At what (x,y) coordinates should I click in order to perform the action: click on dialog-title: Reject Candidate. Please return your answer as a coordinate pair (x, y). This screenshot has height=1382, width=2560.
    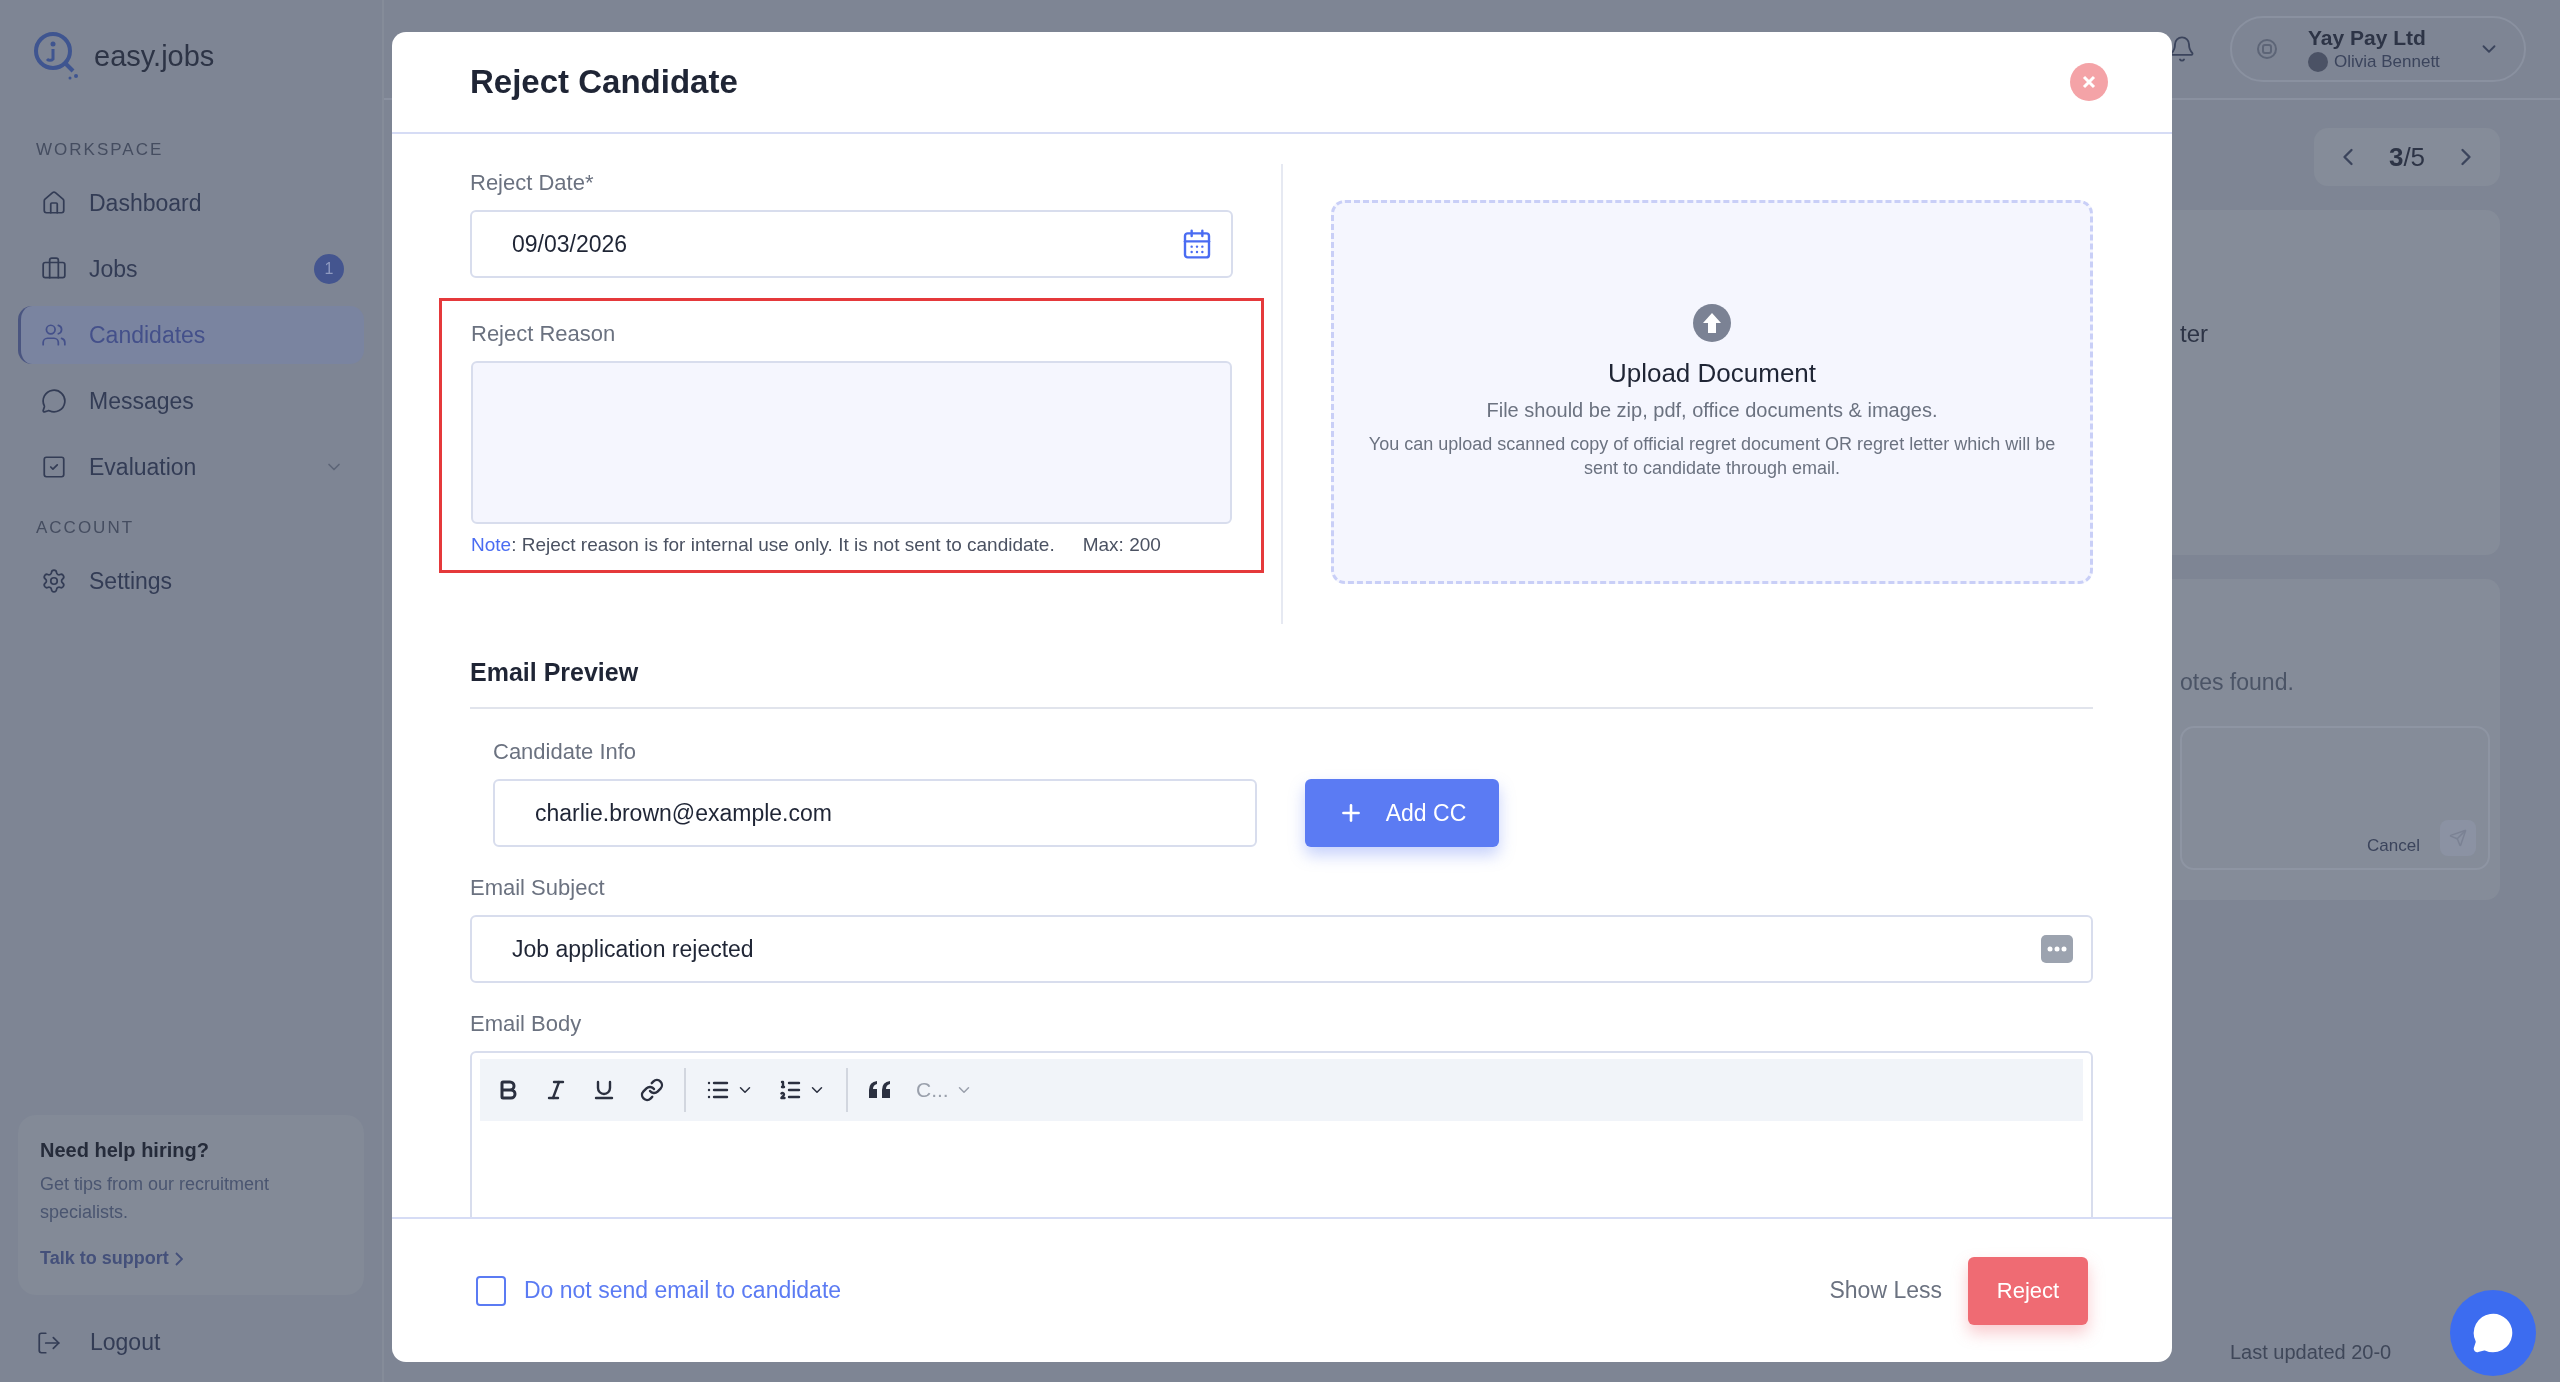
    Looking at the image, I should click on (604, 82).